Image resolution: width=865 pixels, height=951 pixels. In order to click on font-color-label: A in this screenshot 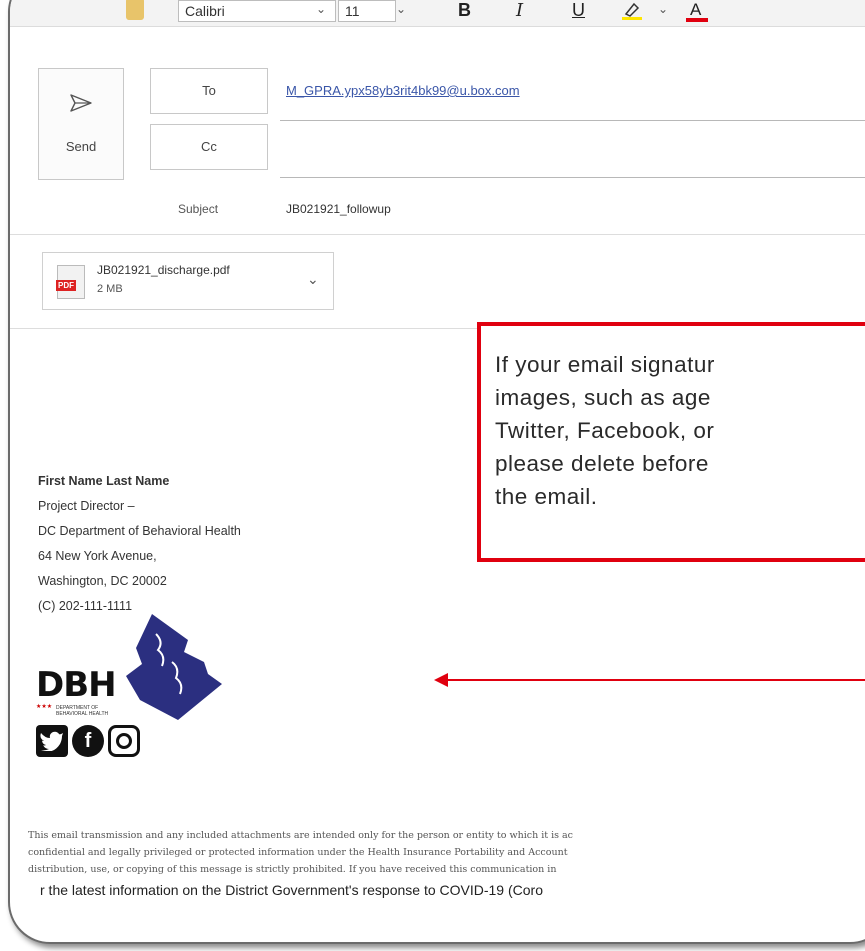, I will do `click(696, 9)`.